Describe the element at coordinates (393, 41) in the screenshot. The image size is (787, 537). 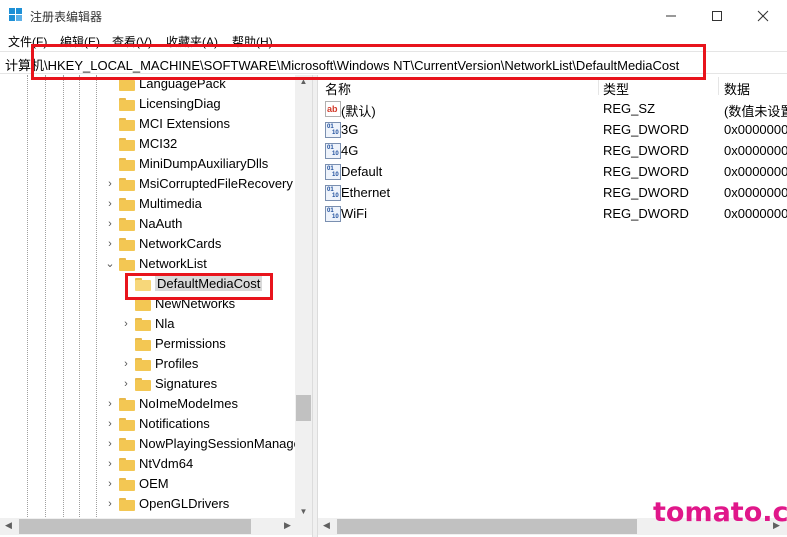
I see `menu-bar: 文件(F) 编辑(E) 查看(V) 收藏夹(A) 帮助(H)` at that location.